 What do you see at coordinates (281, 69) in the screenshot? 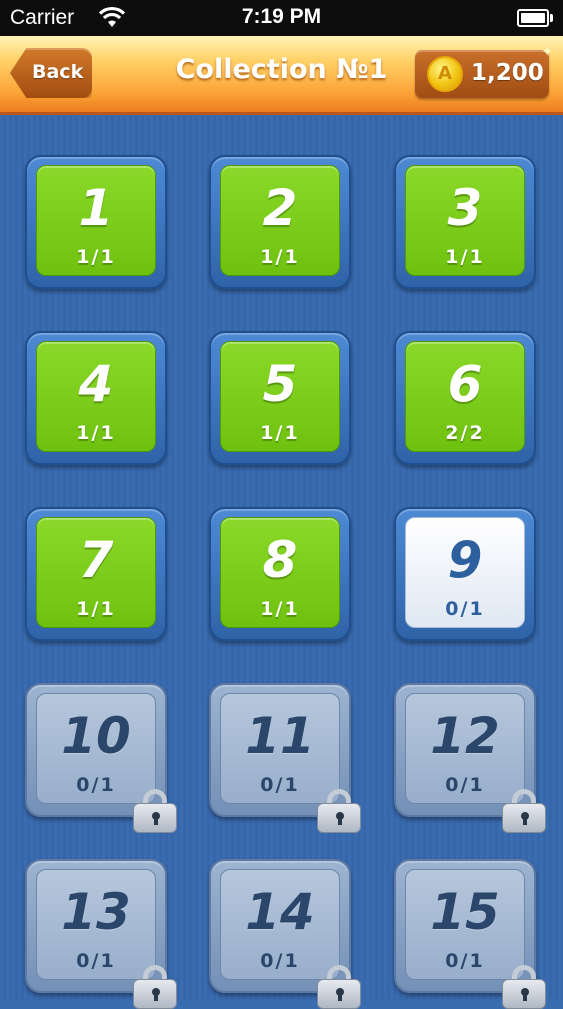
I see `page-title: Collection №1` at bounding box center [281, 69].